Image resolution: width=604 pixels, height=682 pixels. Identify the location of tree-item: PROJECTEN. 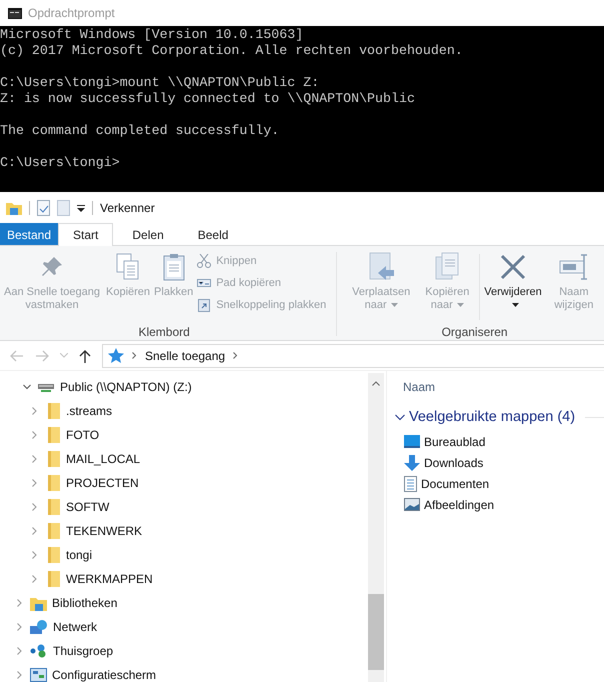
(102, 483).